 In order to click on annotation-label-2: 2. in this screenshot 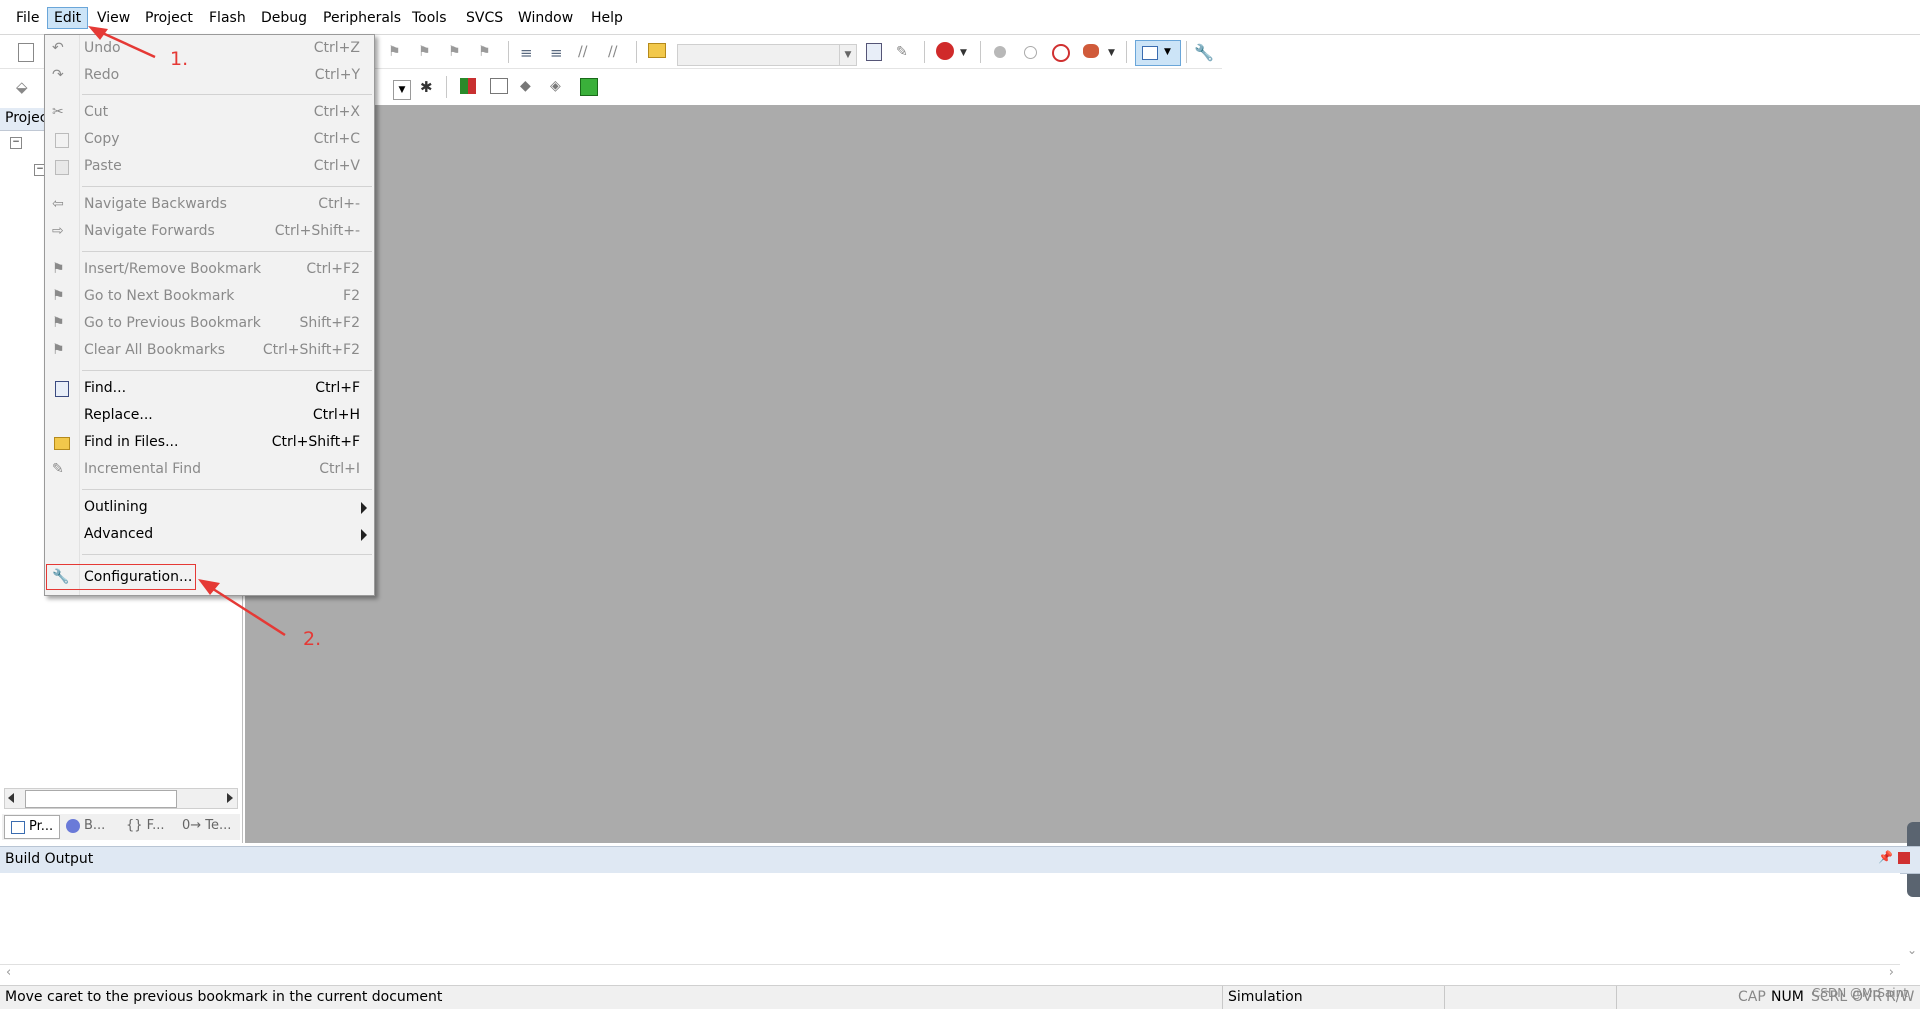, I will do `click(312, 639)`.